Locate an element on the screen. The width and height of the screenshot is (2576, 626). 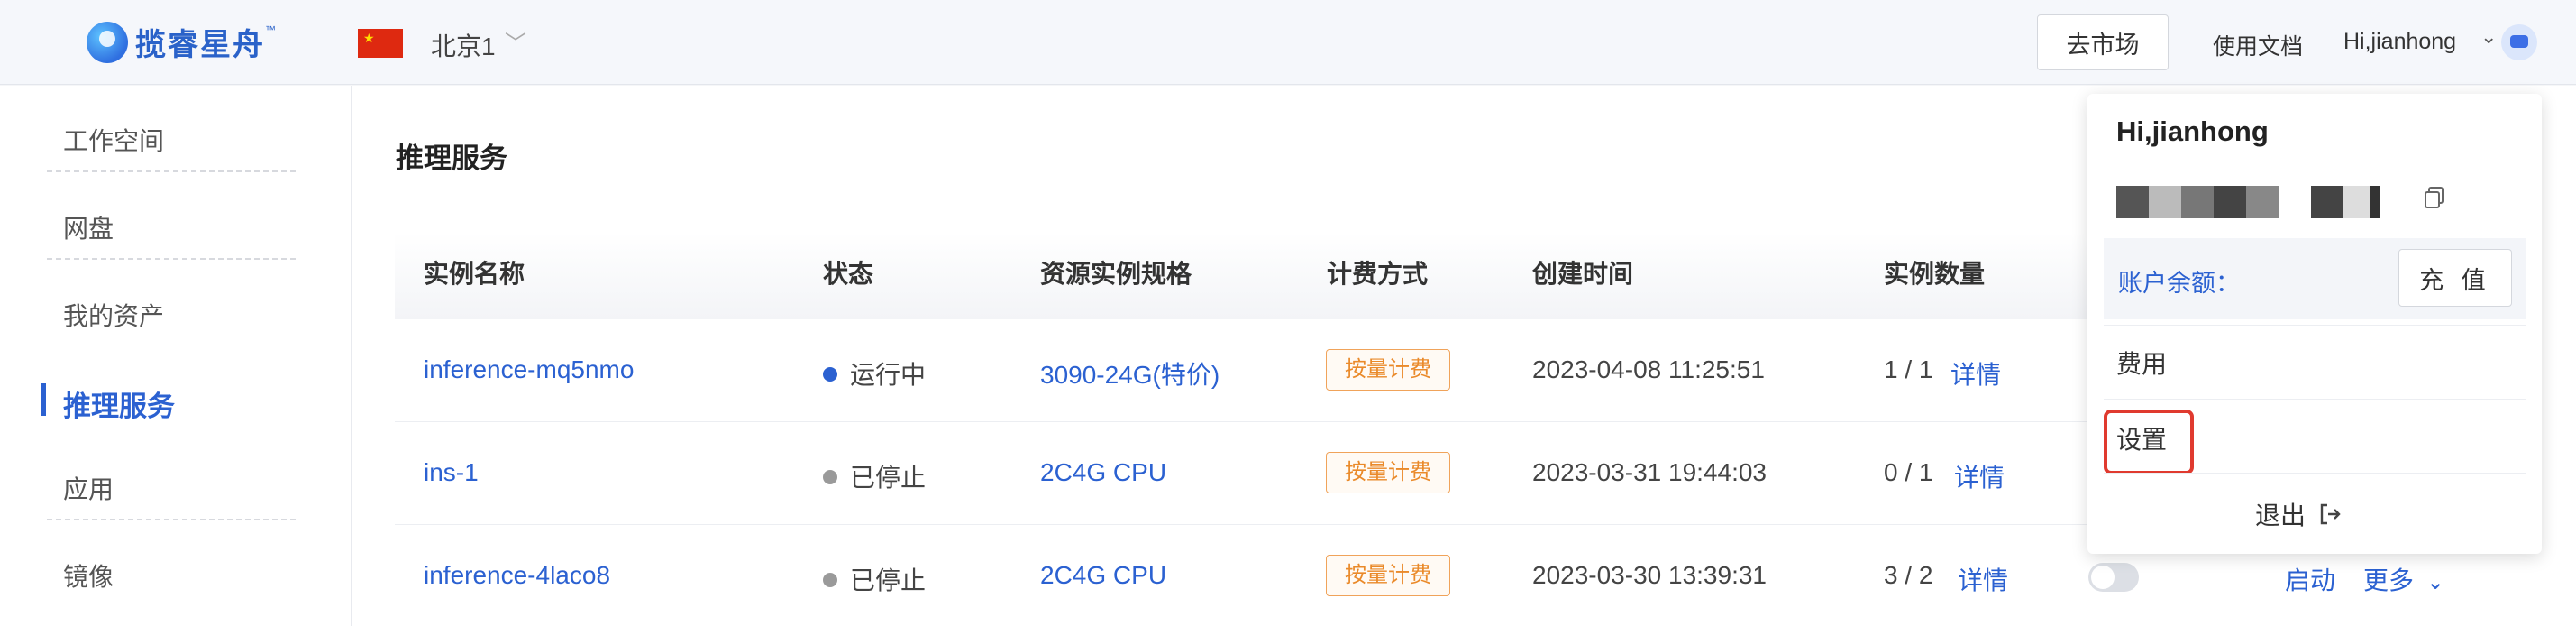
instance-name-link: inference-mq5nmo is located at coordinates (529, 369).